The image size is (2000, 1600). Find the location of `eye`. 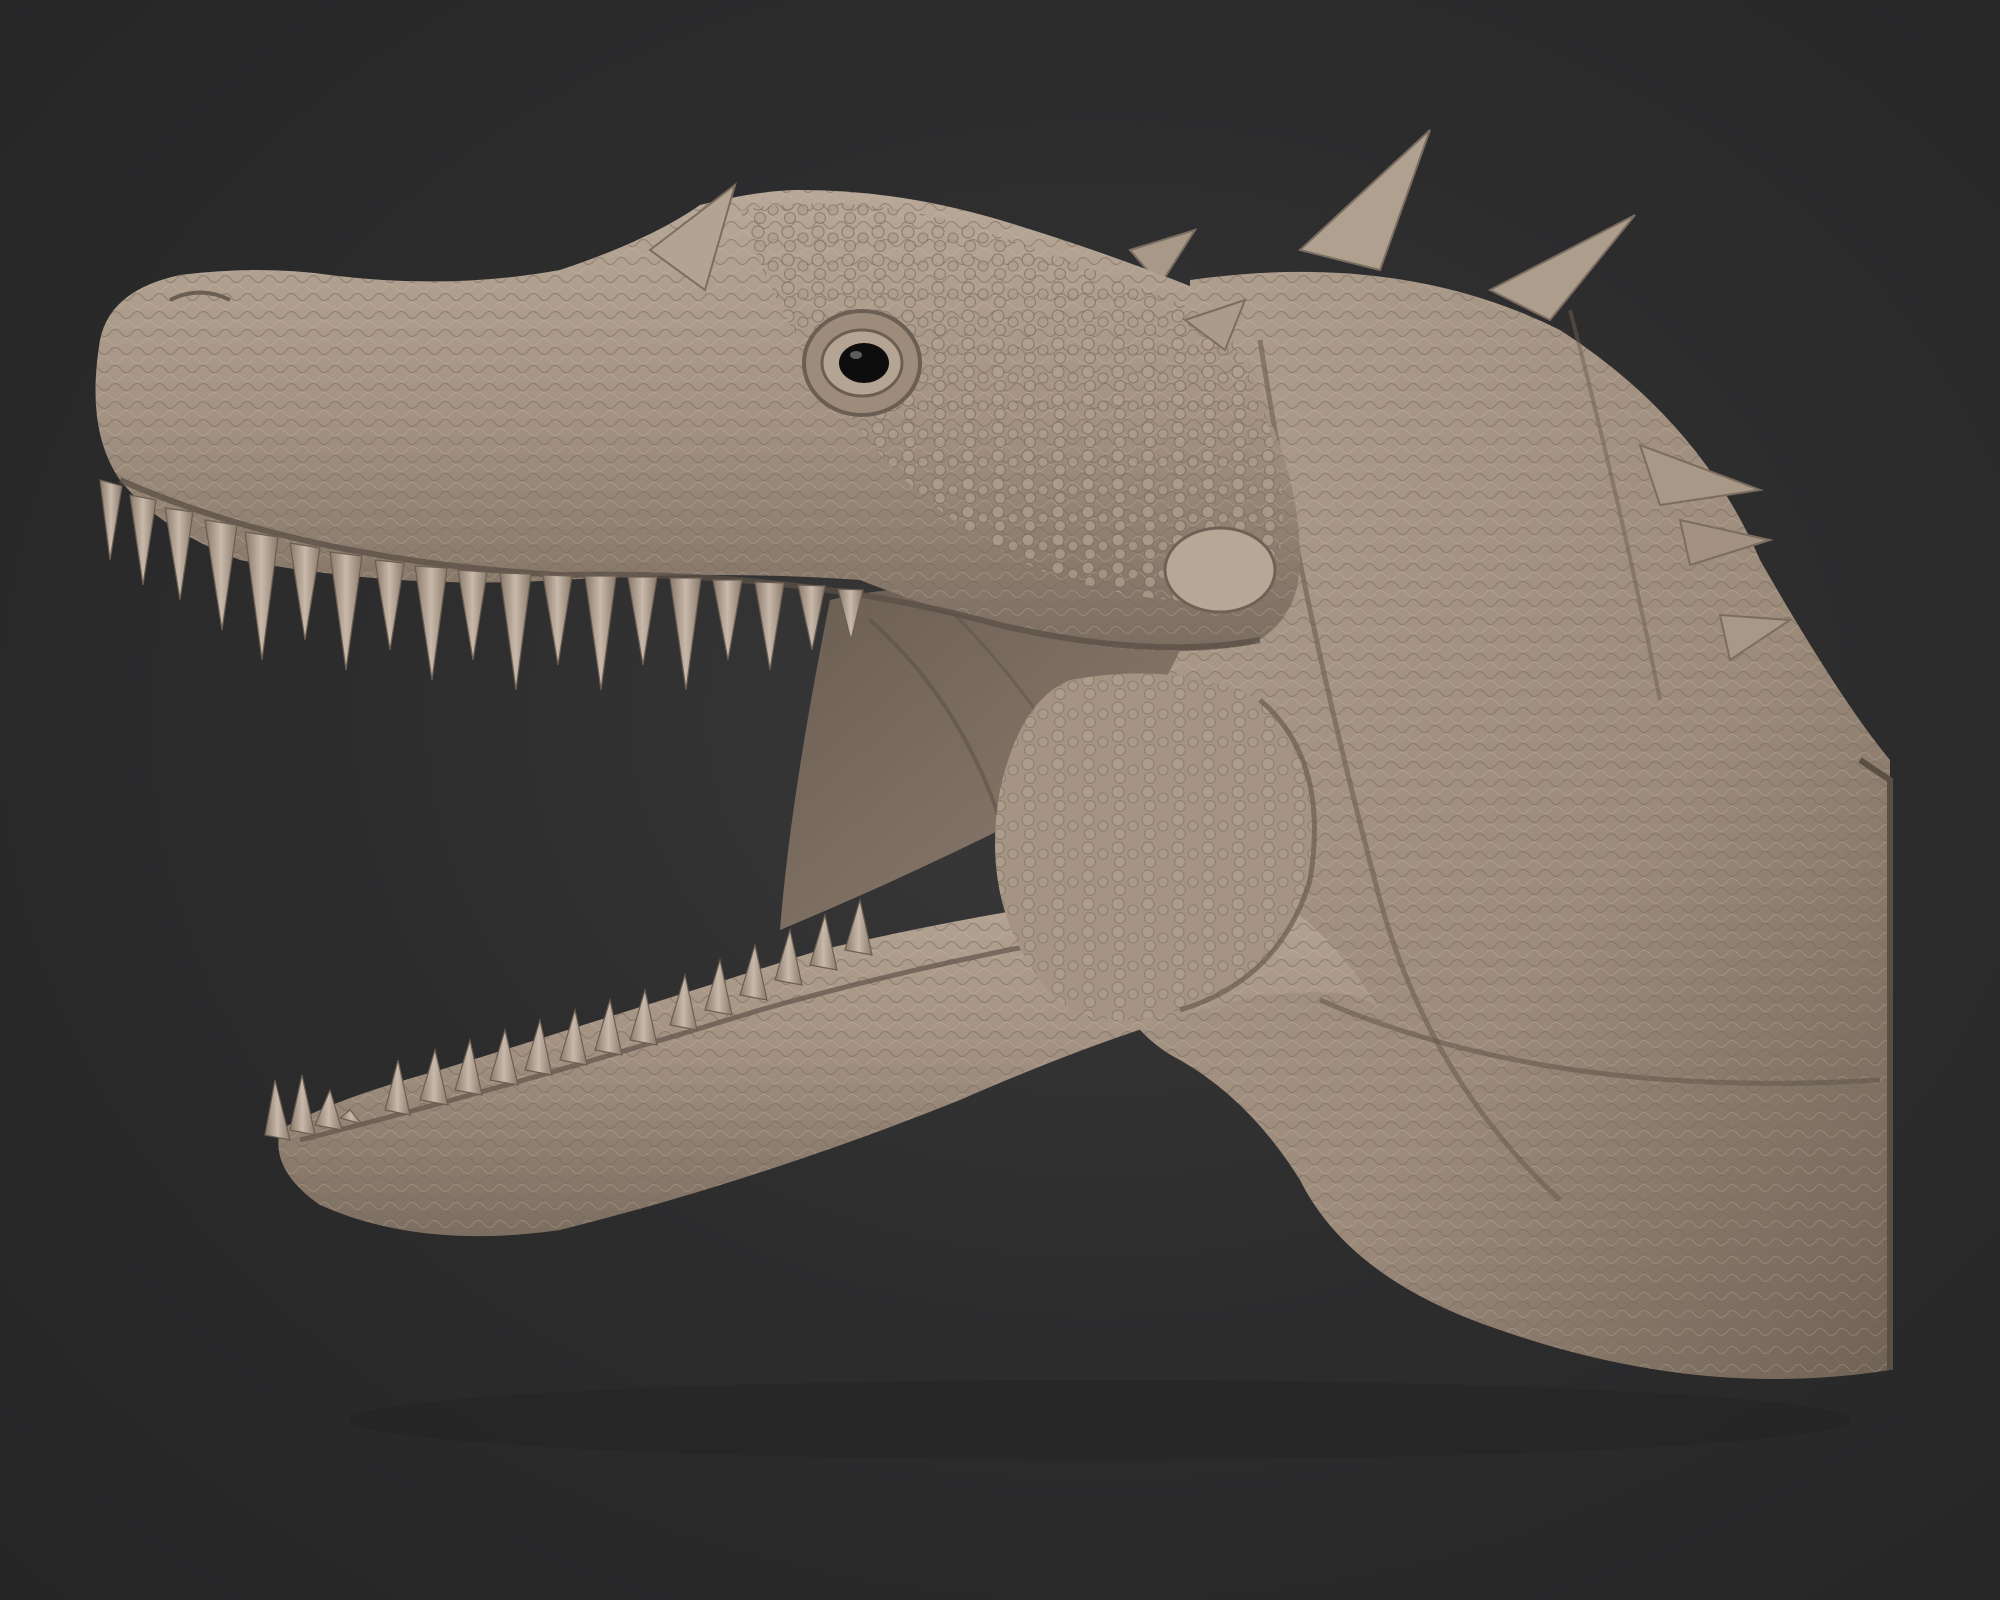

eye is located at coordinates (862, 363).